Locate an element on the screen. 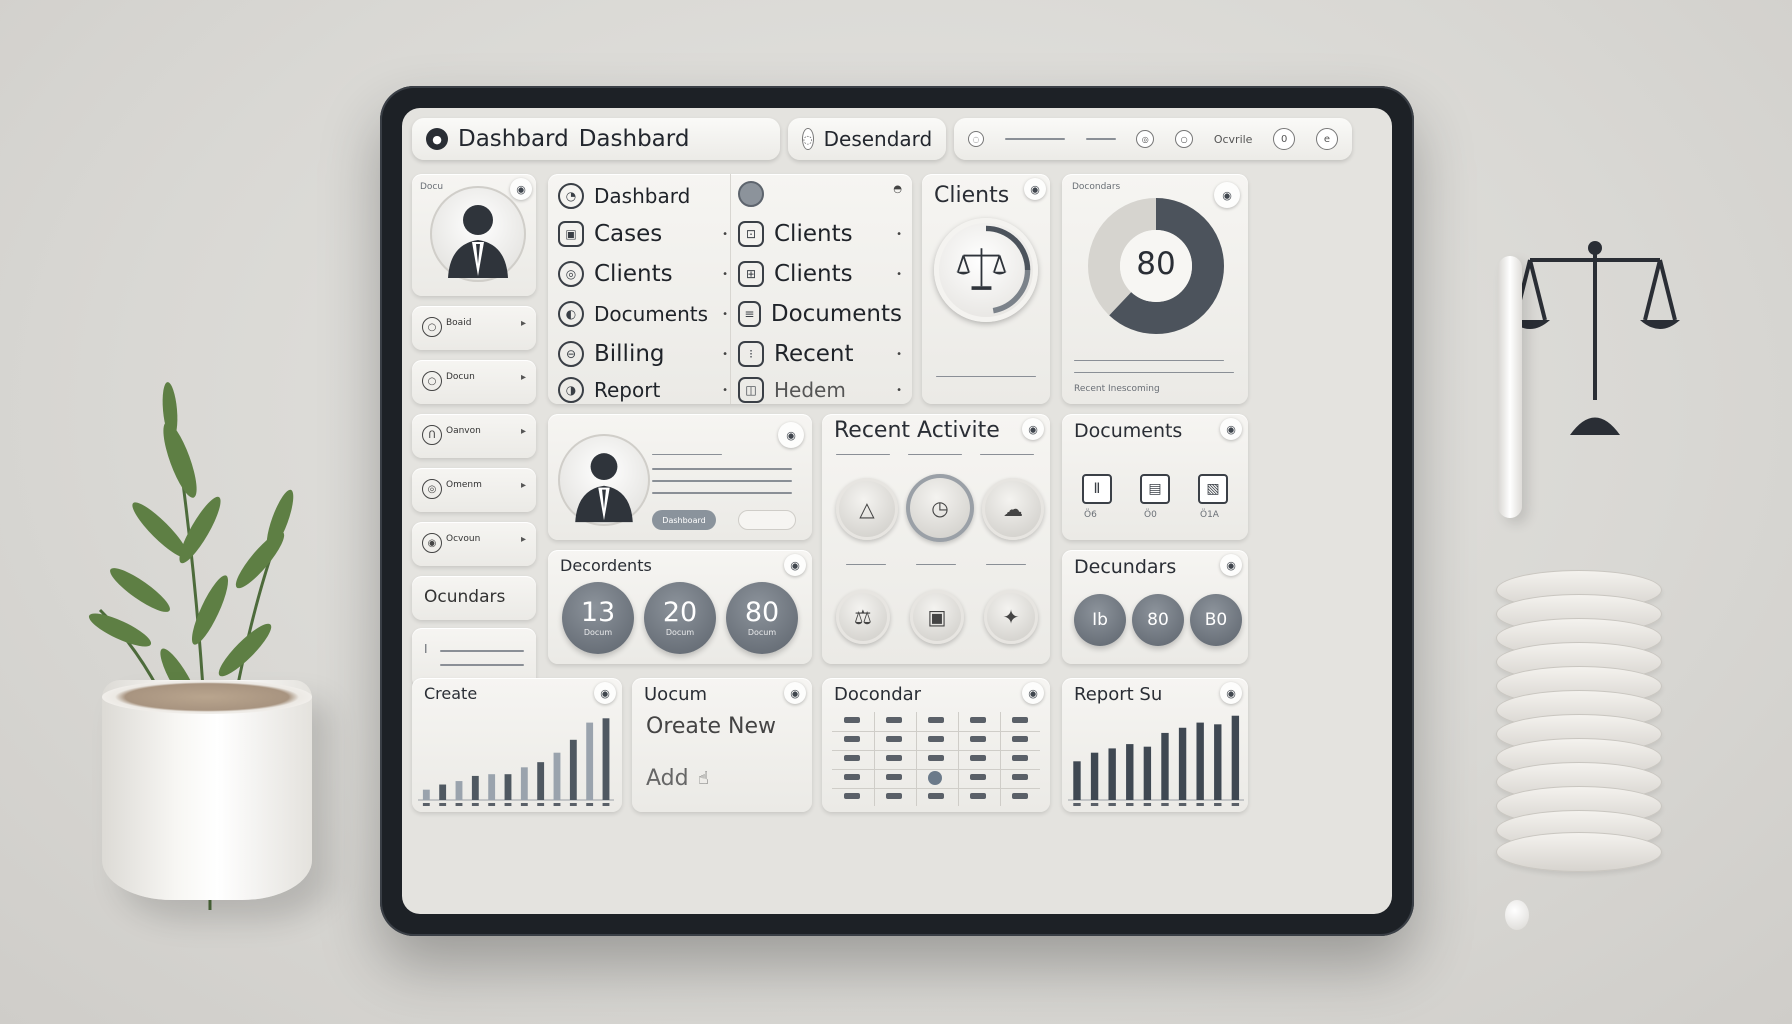  document-icon: ▤ is located at coordinates (1155, 489).